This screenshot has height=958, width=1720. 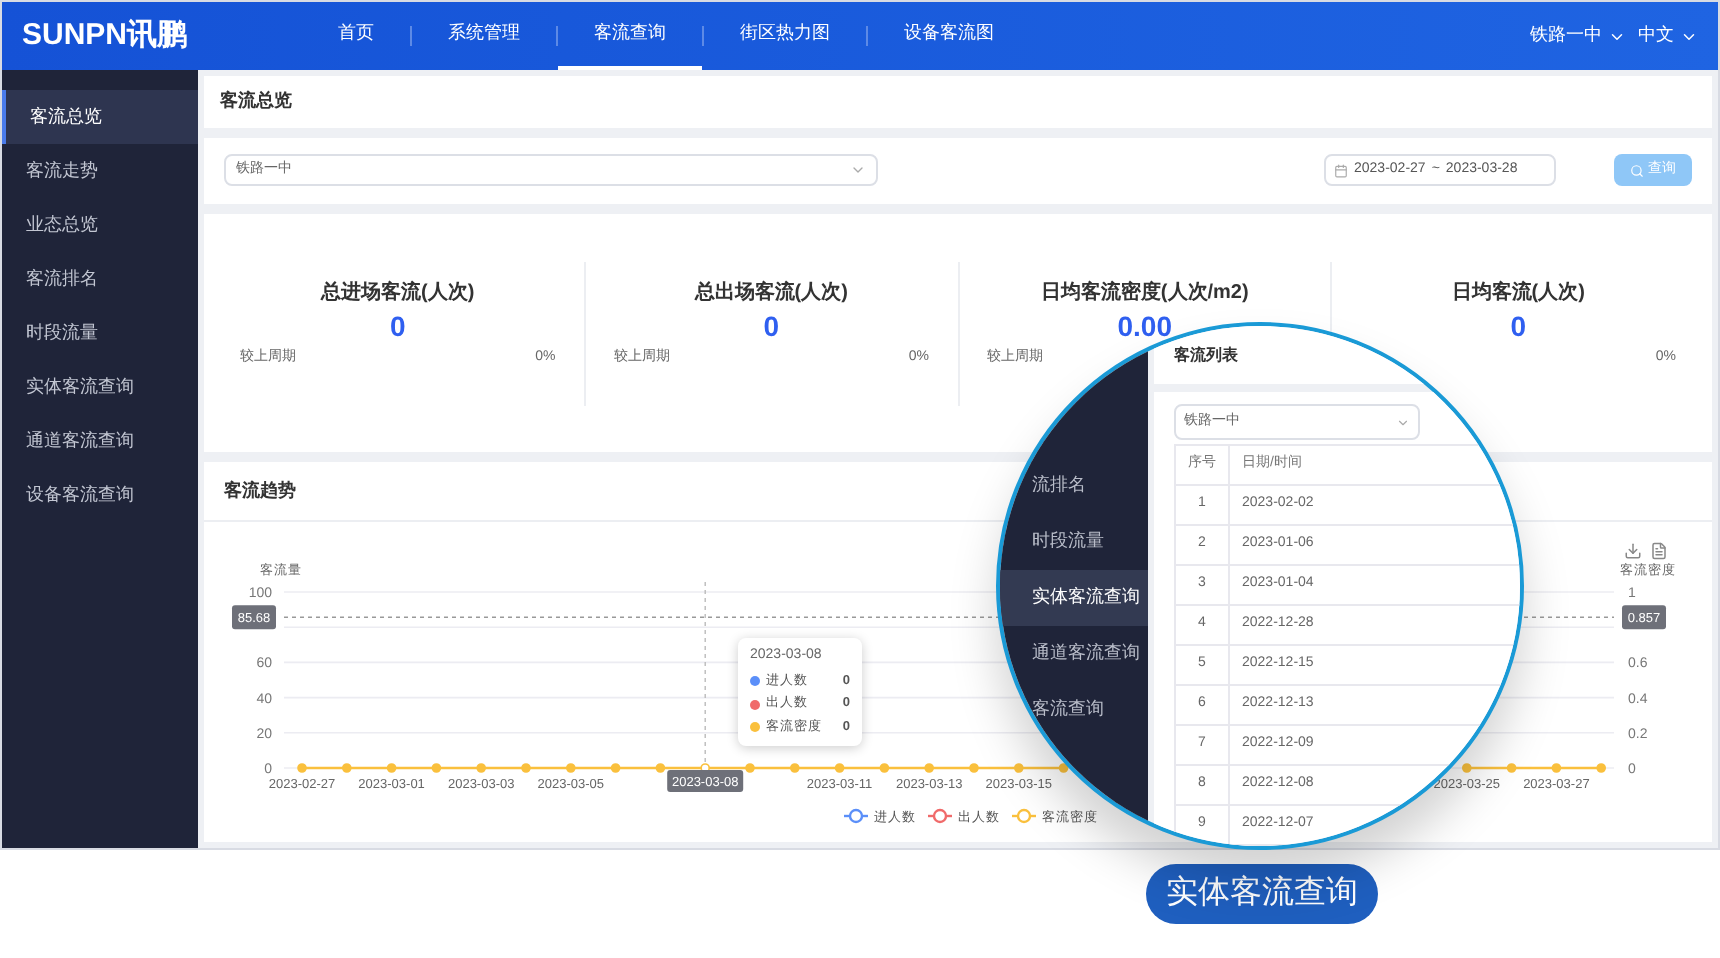 What do you see at coordinates (1206, 356) in the screenshot?
I see `panel-title: 客流列表` at bounding box center [1206, 356].